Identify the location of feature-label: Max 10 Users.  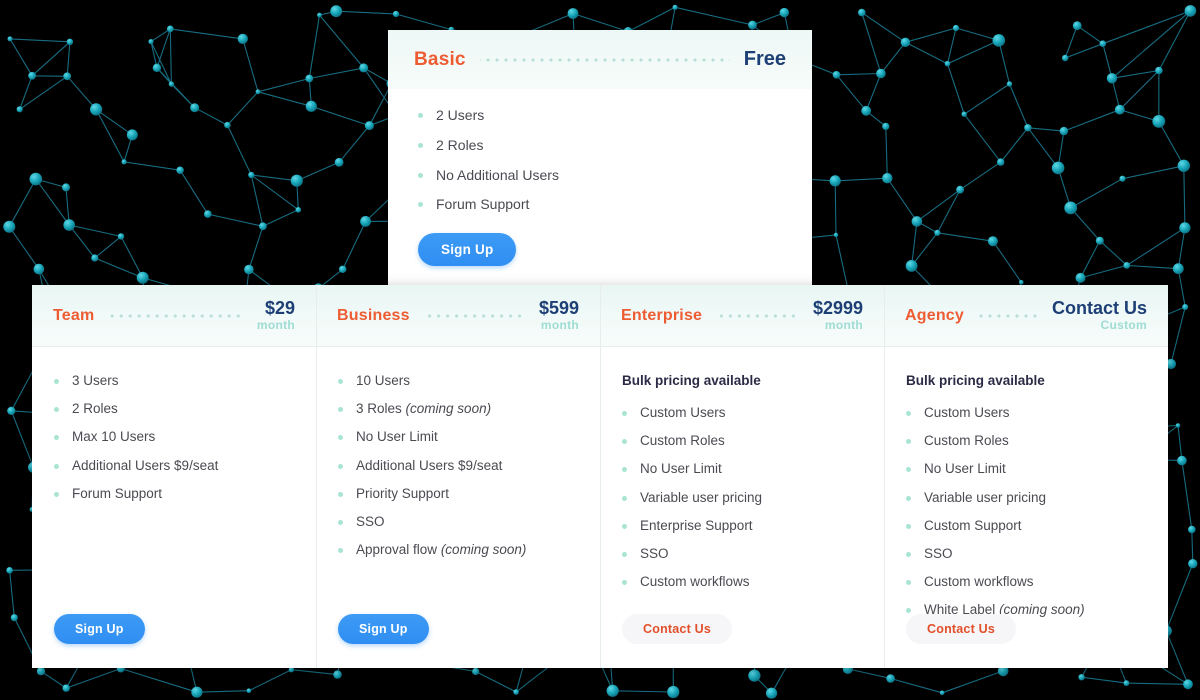
(114, 437).